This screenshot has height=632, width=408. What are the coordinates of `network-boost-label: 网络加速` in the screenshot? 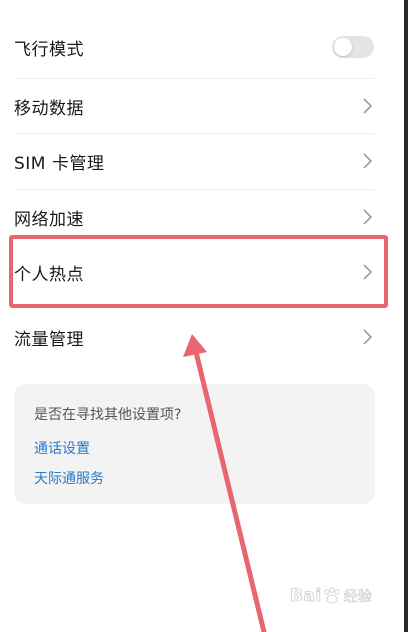 It's located at (49, 219).